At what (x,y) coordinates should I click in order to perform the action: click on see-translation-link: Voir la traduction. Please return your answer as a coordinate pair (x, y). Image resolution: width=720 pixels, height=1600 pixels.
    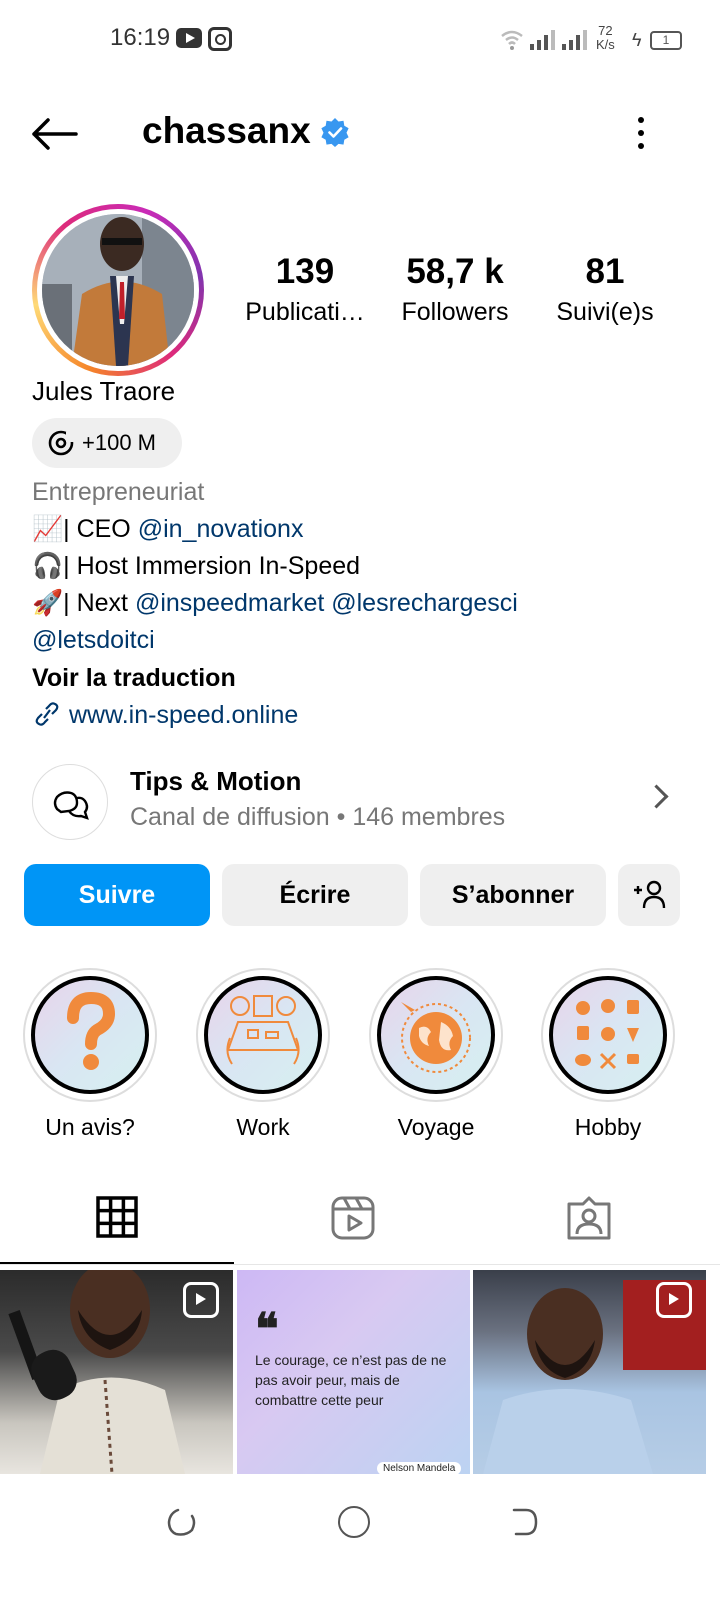
    Looking at the image, I should click on (134, 678).